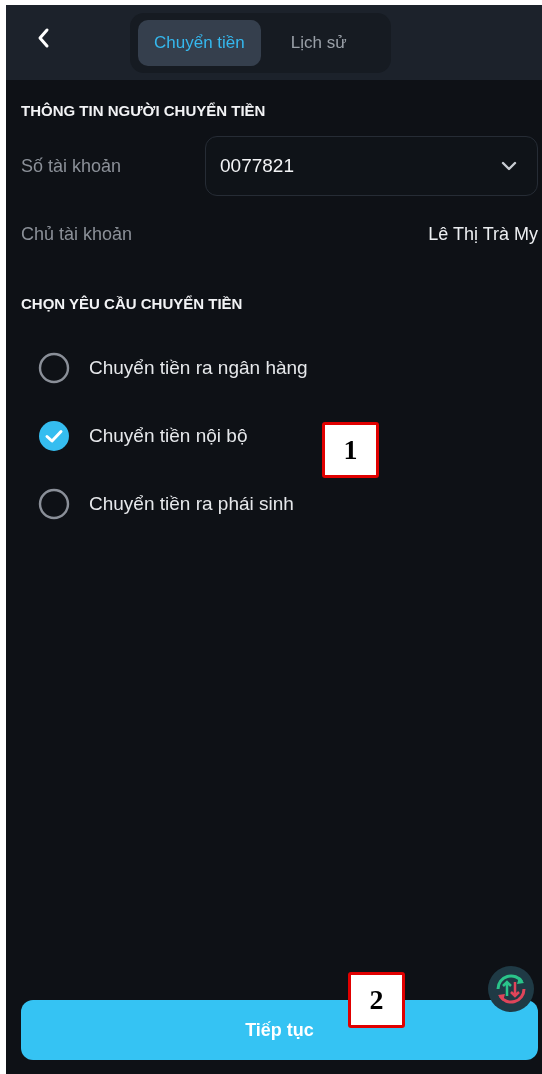 The width and height of the screenshot is (542, 1074). Describe the element at coordinates (318, 42) in the screenshot. I see `tab: Lịch sử` at that location.